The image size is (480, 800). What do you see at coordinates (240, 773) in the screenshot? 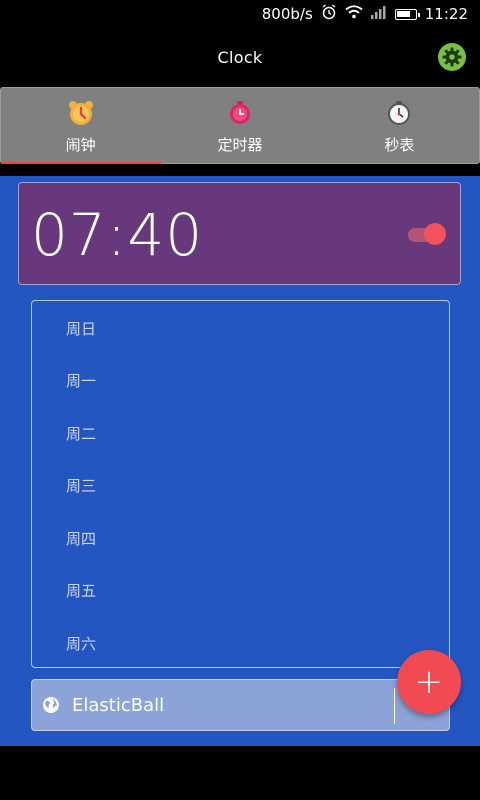
I see `bottom-area` at bounding box center [240, 773].